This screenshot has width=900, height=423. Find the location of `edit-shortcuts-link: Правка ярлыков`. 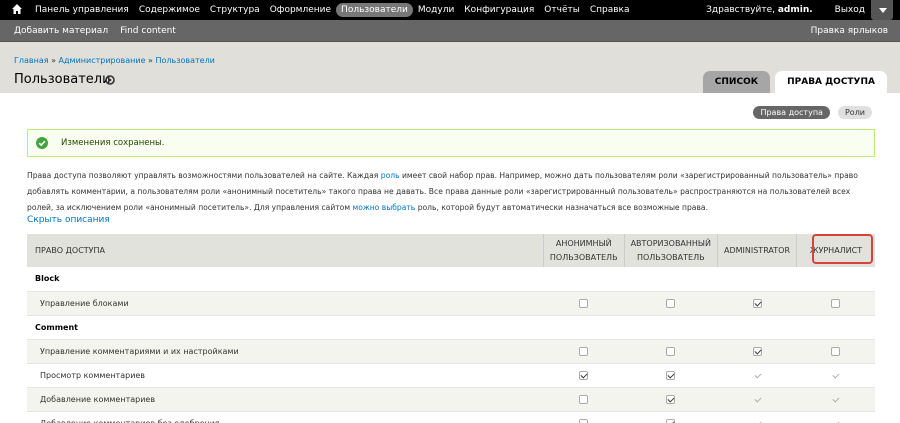

edit-shortcuts-link: Правка ярлыков is located at coordinates (849, 31).